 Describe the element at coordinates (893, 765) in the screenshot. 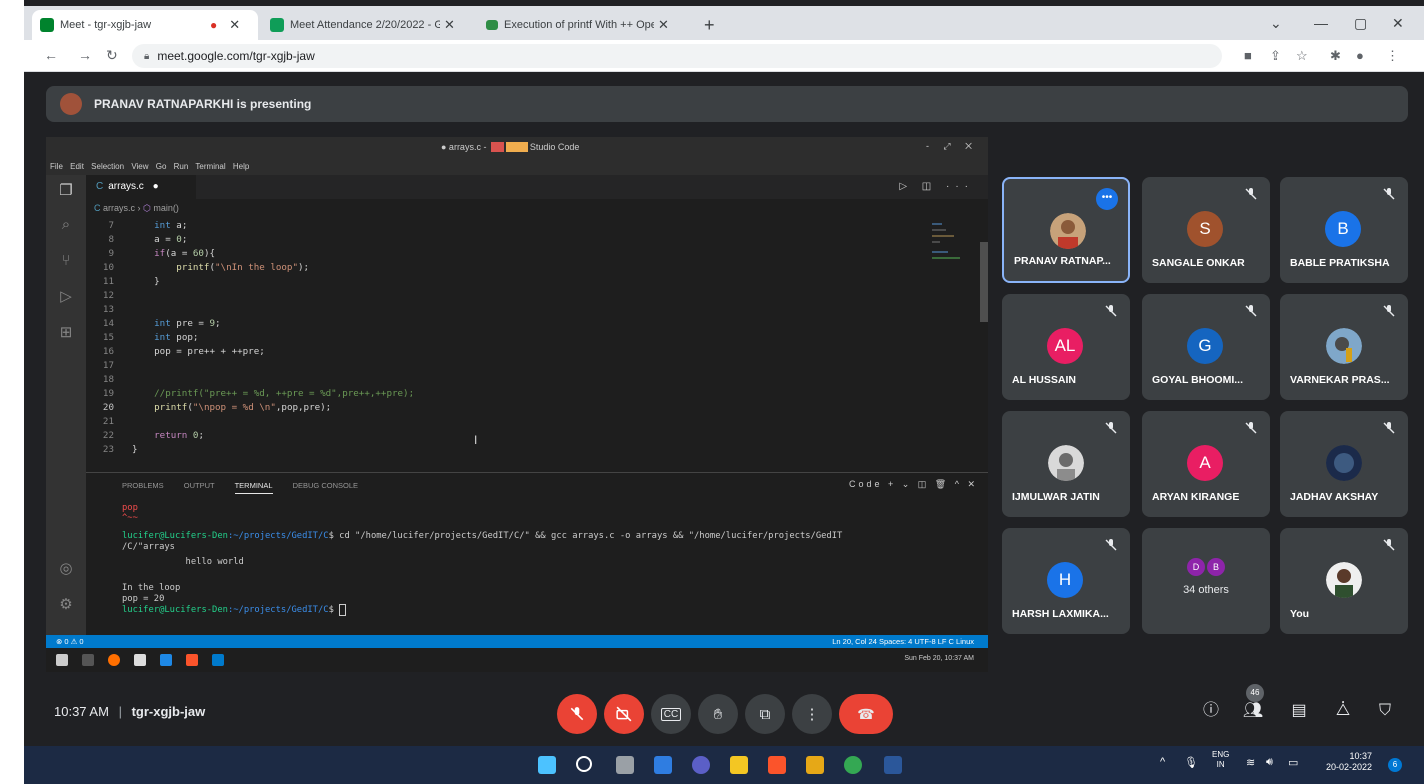

I see `word-icon` at that location.